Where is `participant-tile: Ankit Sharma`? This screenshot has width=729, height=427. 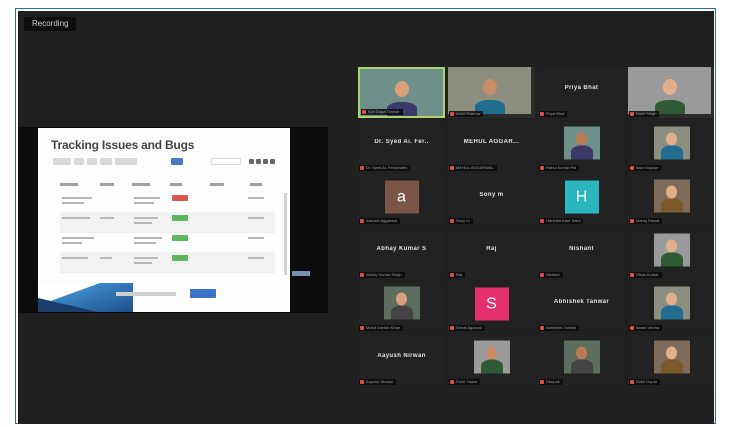
participant-tile: Ankit Sharma is located at coordinates (491, 92).